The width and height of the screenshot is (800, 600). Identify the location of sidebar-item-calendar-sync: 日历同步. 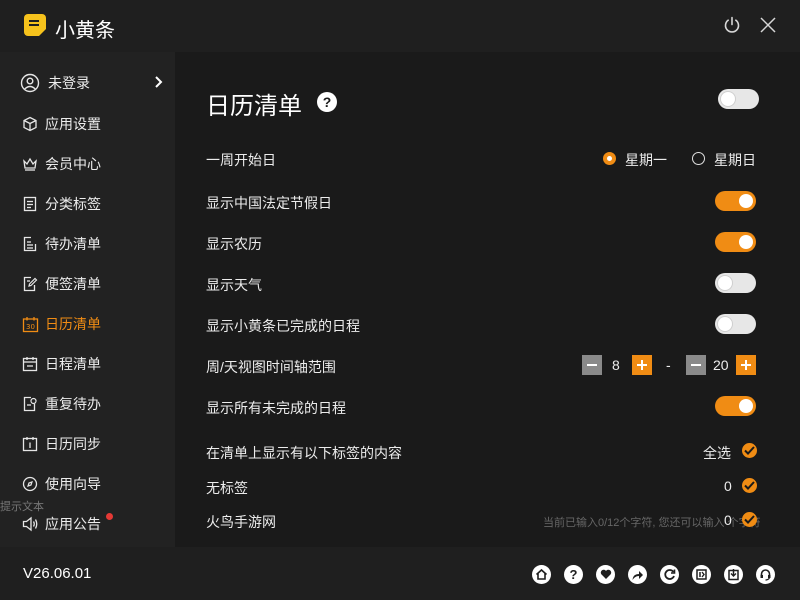
(87, 444).